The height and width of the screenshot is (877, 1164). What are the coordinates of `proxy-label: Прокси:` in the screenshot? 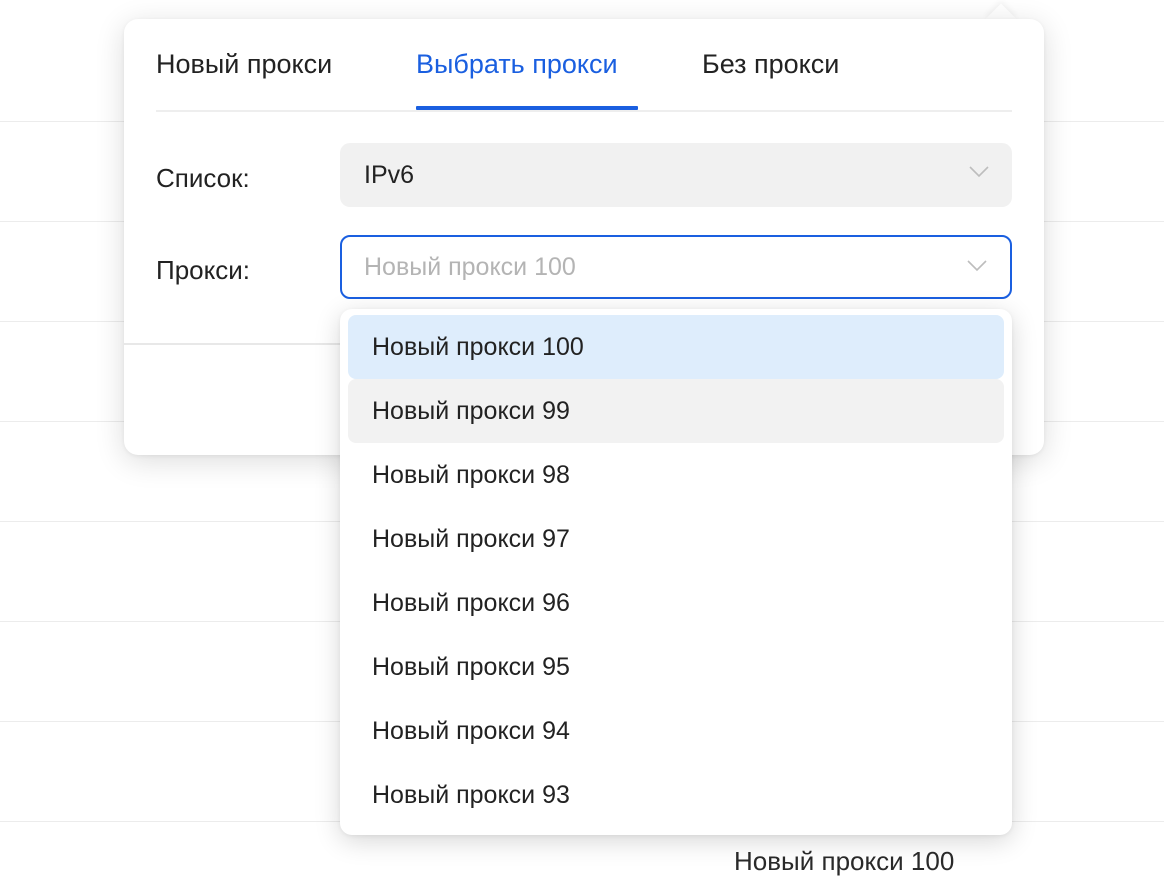 It's located at (203, 270).